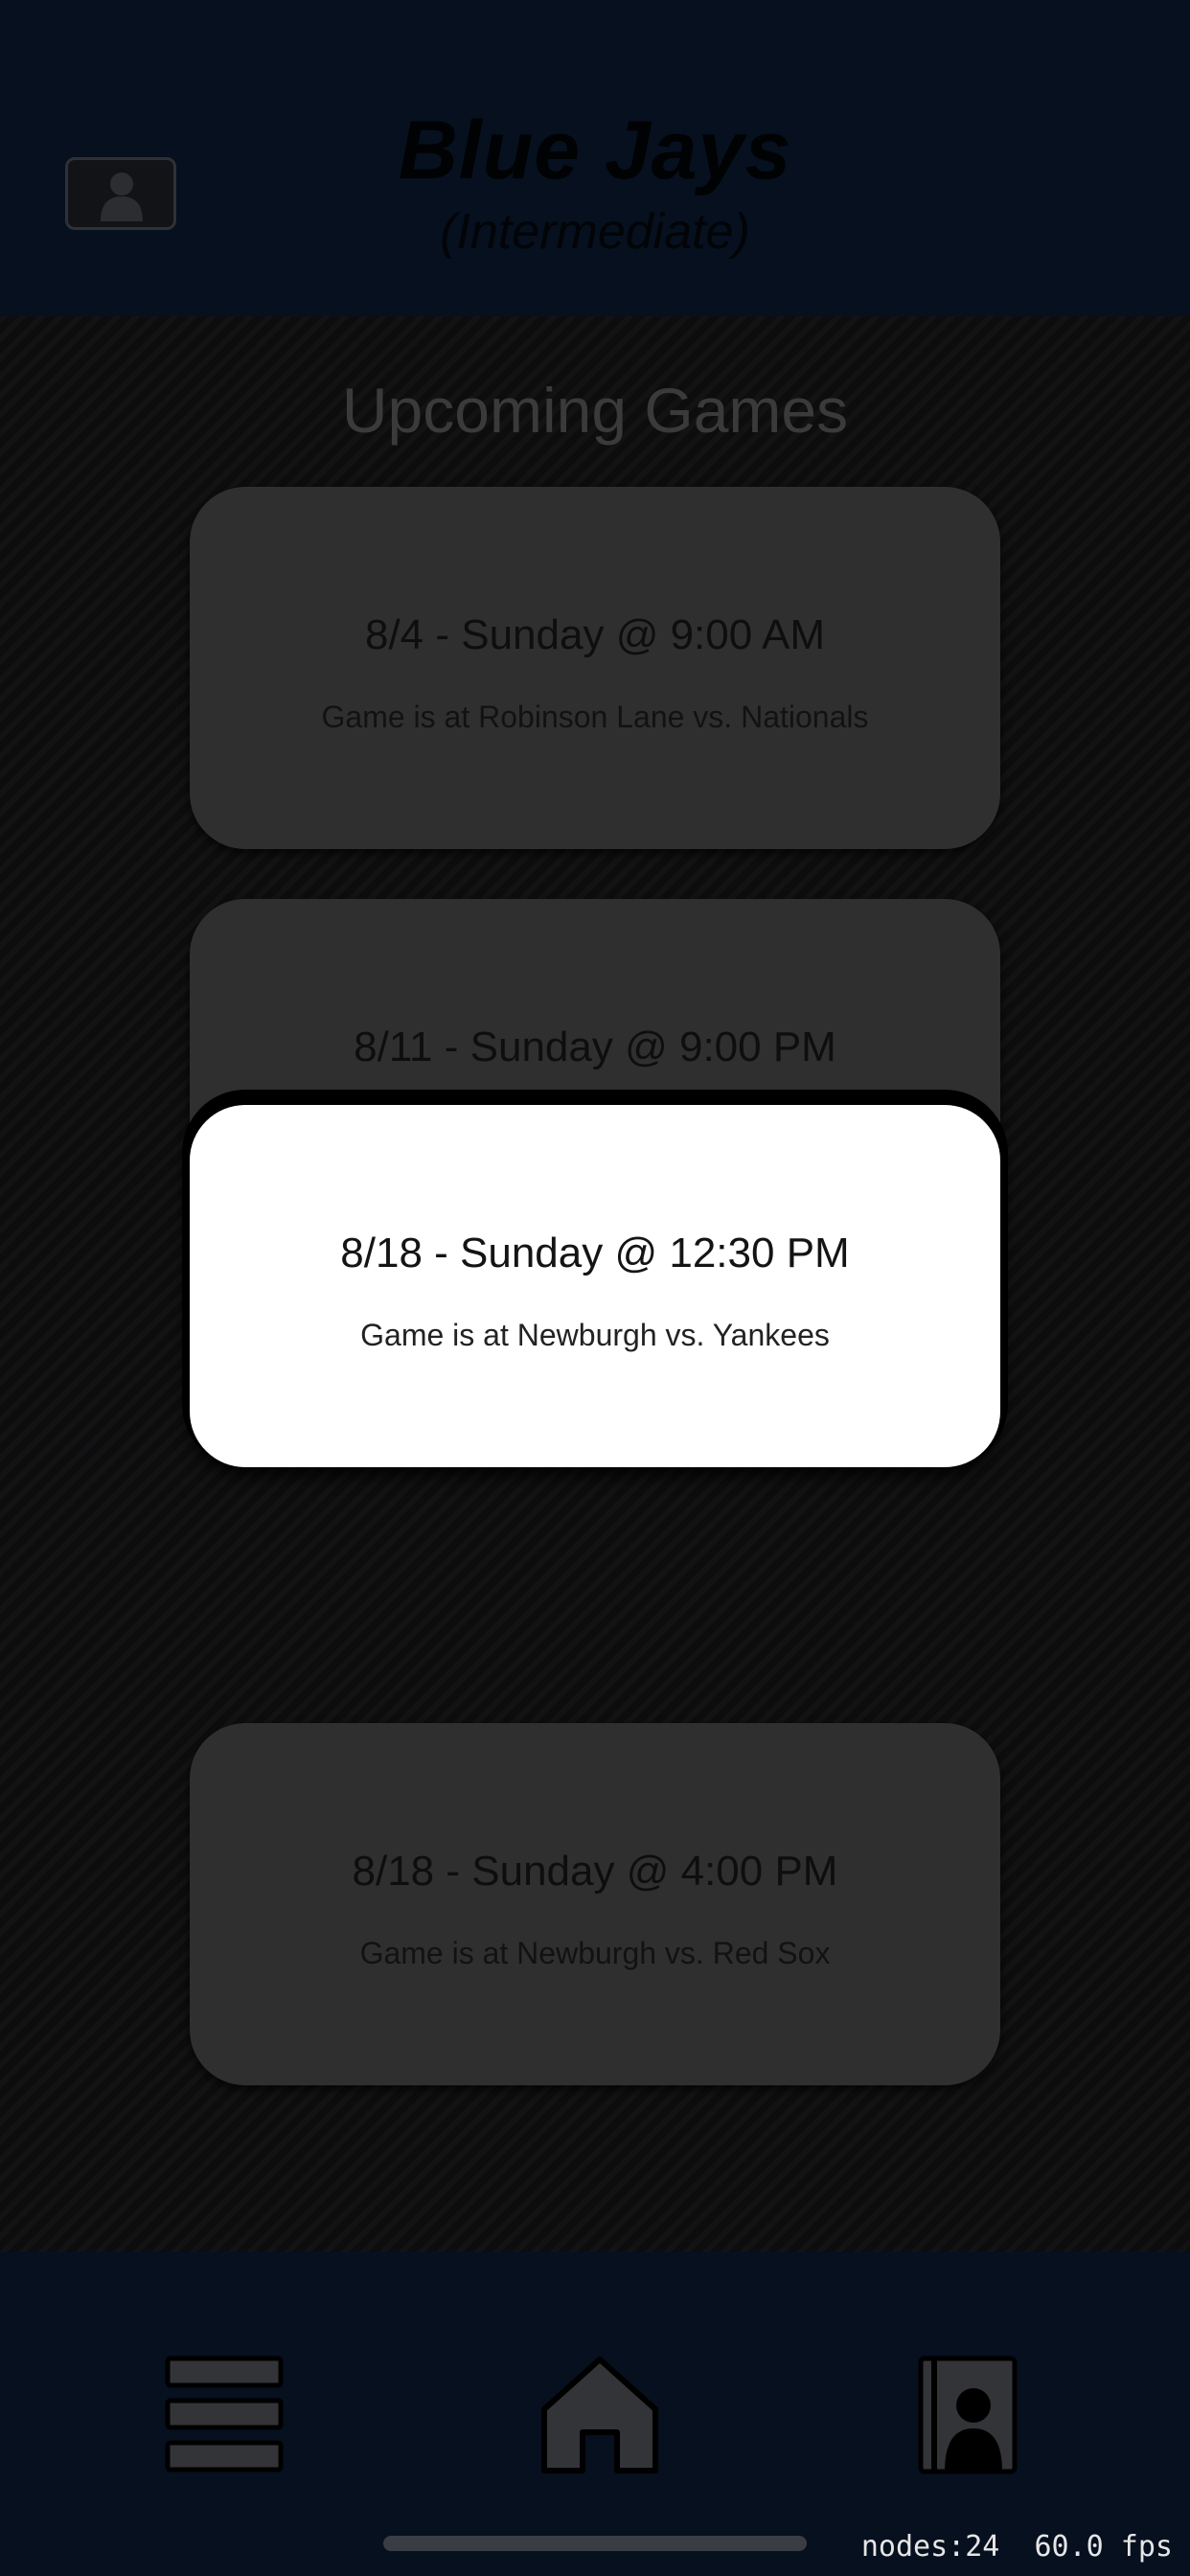 The height and width of the screenshot is (2576, 1190). What do you see at coordinates (595, 1253) in the screenshot?
I see `game-date: 8/18 - Sunday @ 12:30 PM` at bounding box center [595, 1253].